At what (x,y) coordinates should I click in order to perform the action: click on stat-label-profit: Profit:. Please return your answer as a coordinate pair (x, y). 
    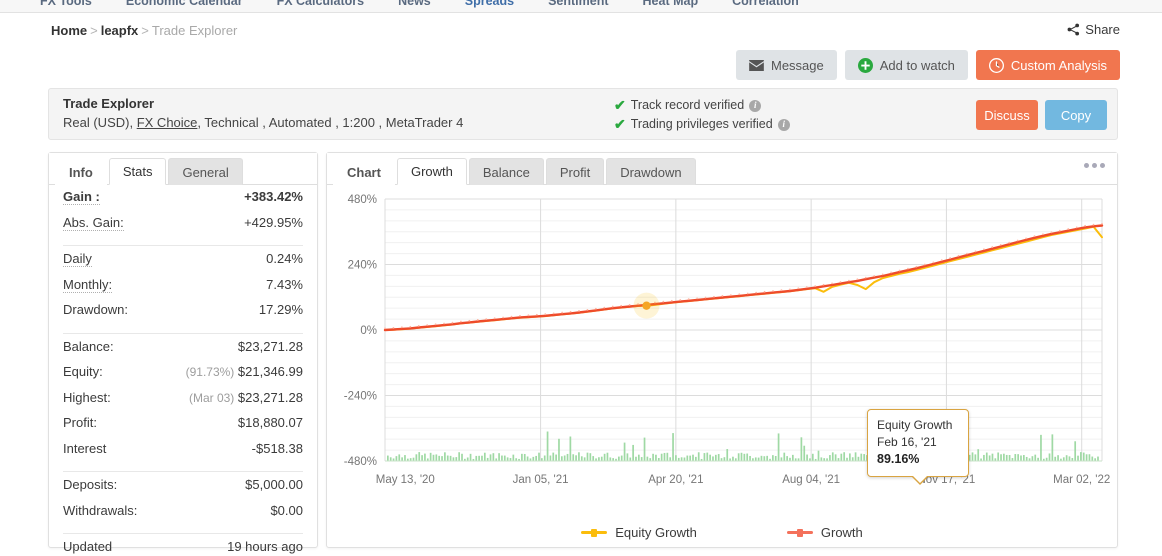
    Looking at the image, I should click on (80, 422).